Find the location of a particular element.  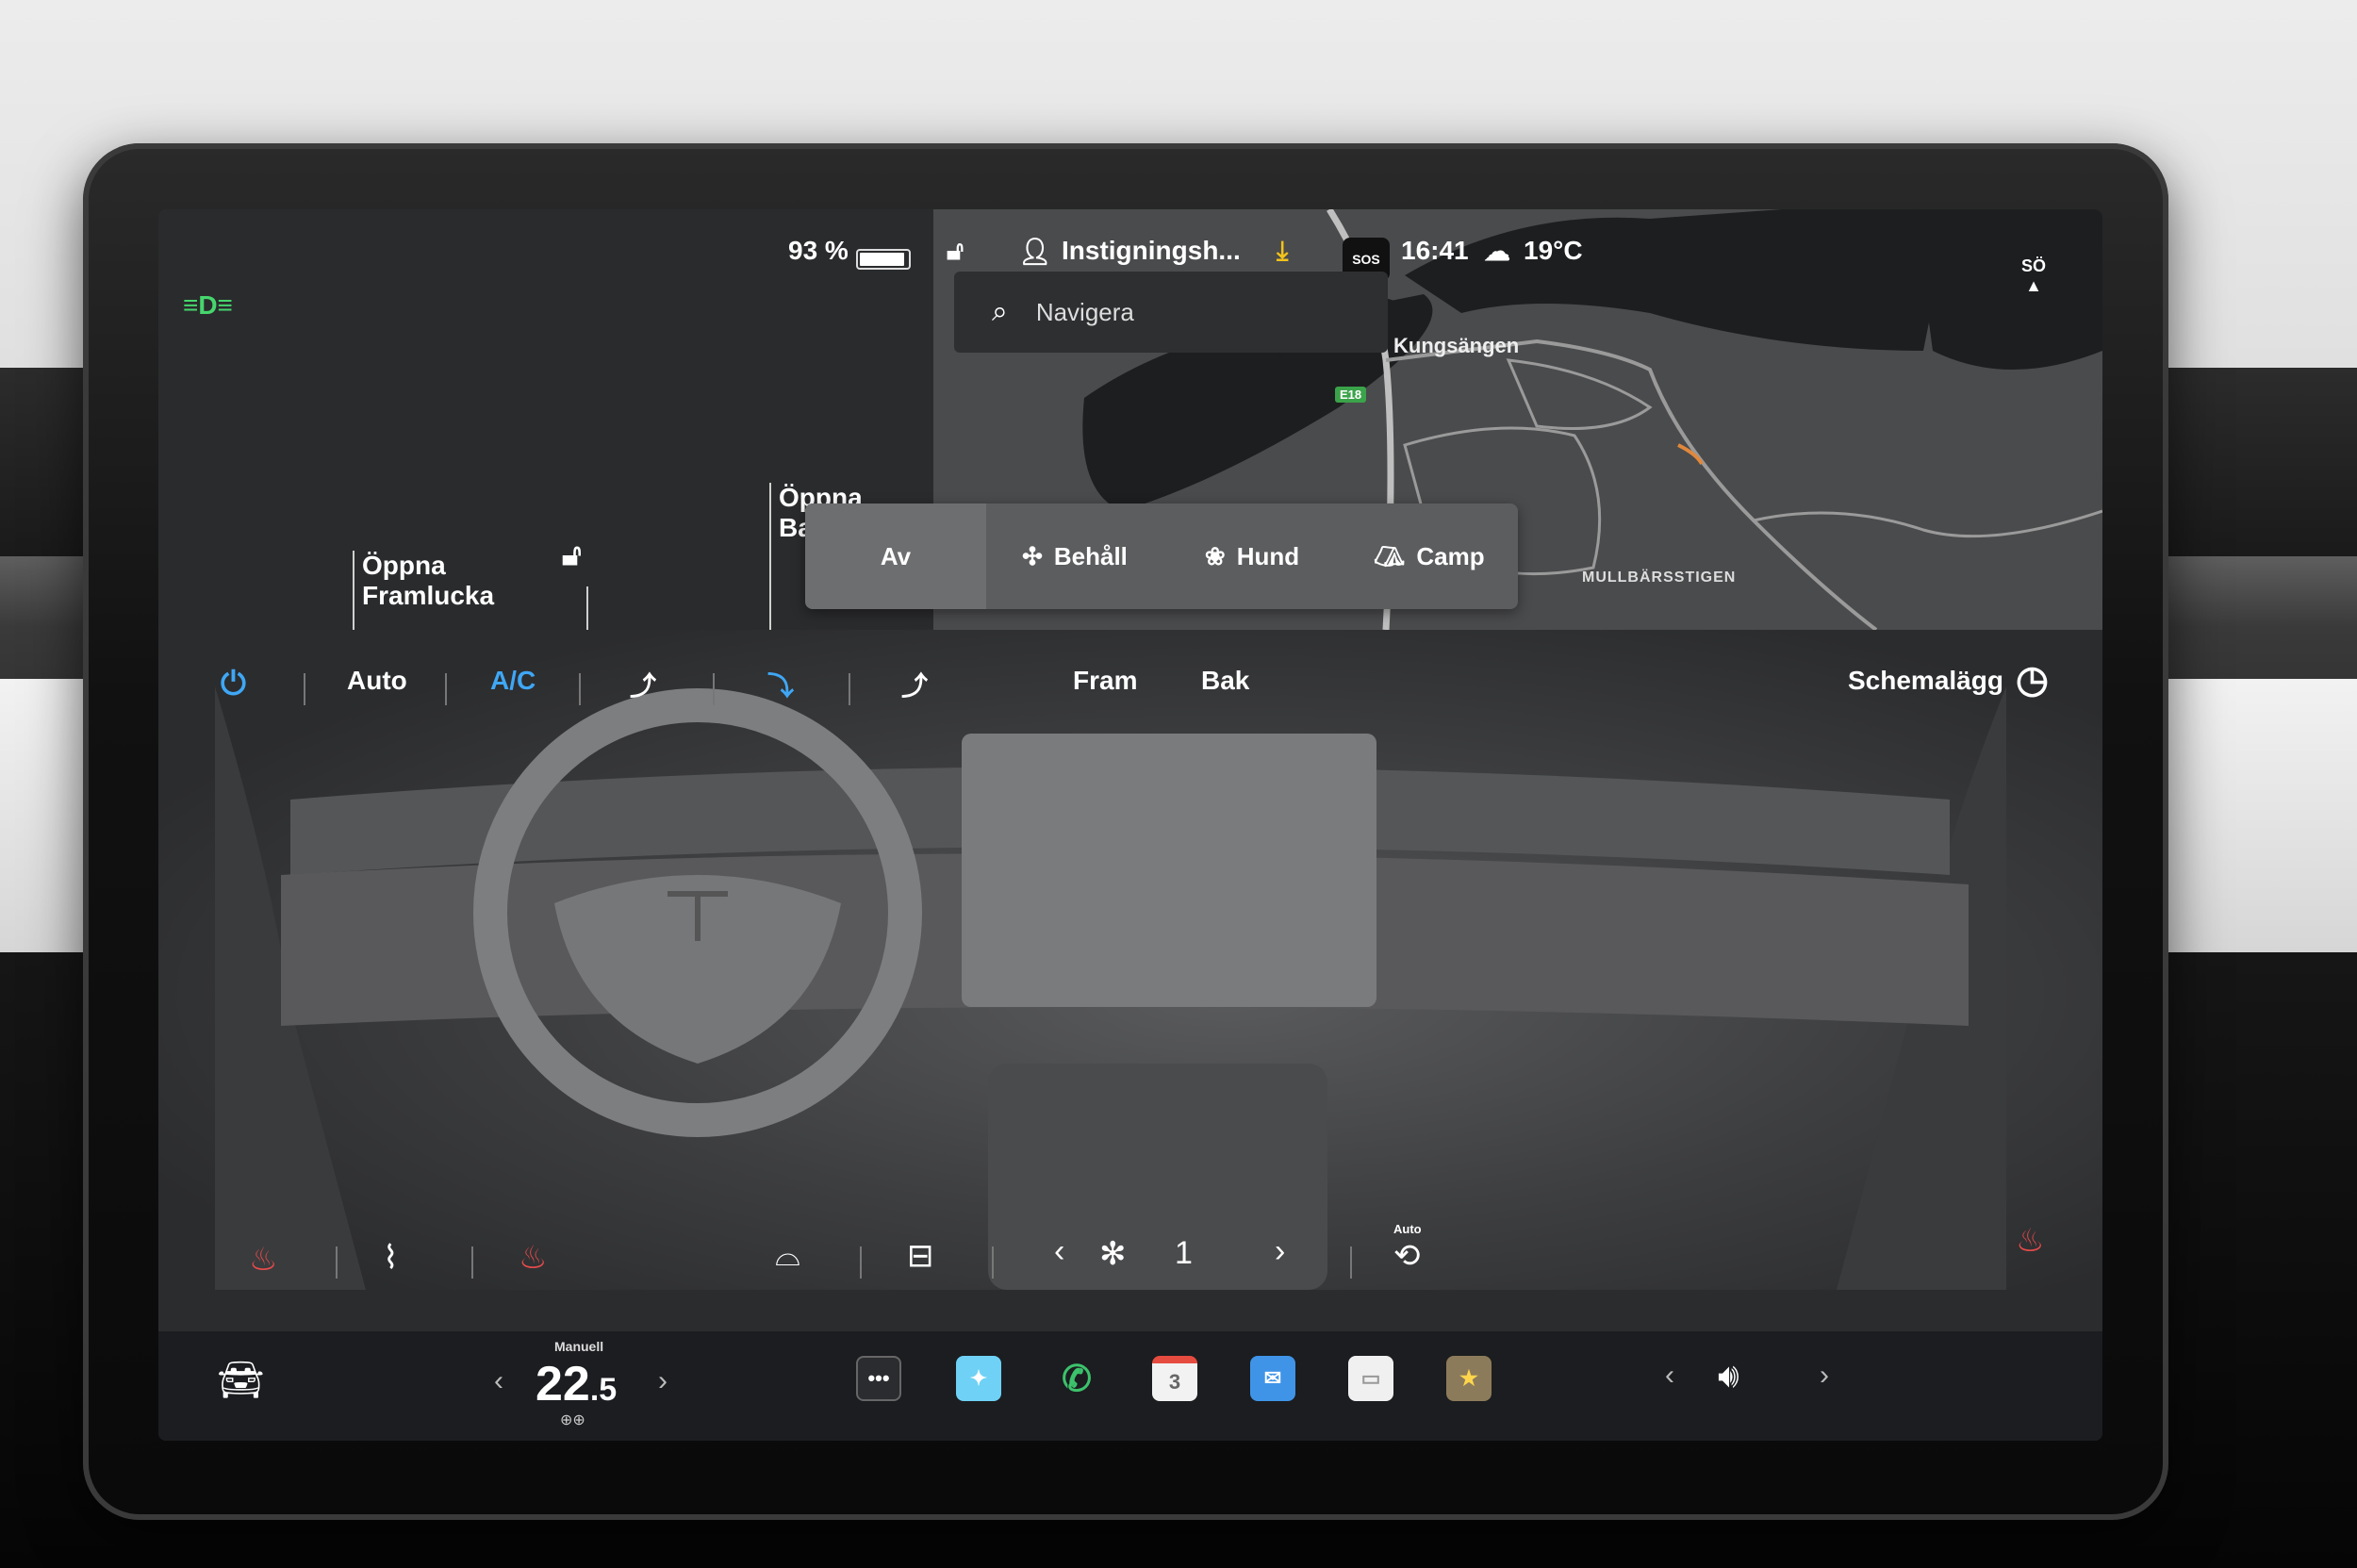

toybox-app-icon: ★ is located at coordinates (1469, 1378).